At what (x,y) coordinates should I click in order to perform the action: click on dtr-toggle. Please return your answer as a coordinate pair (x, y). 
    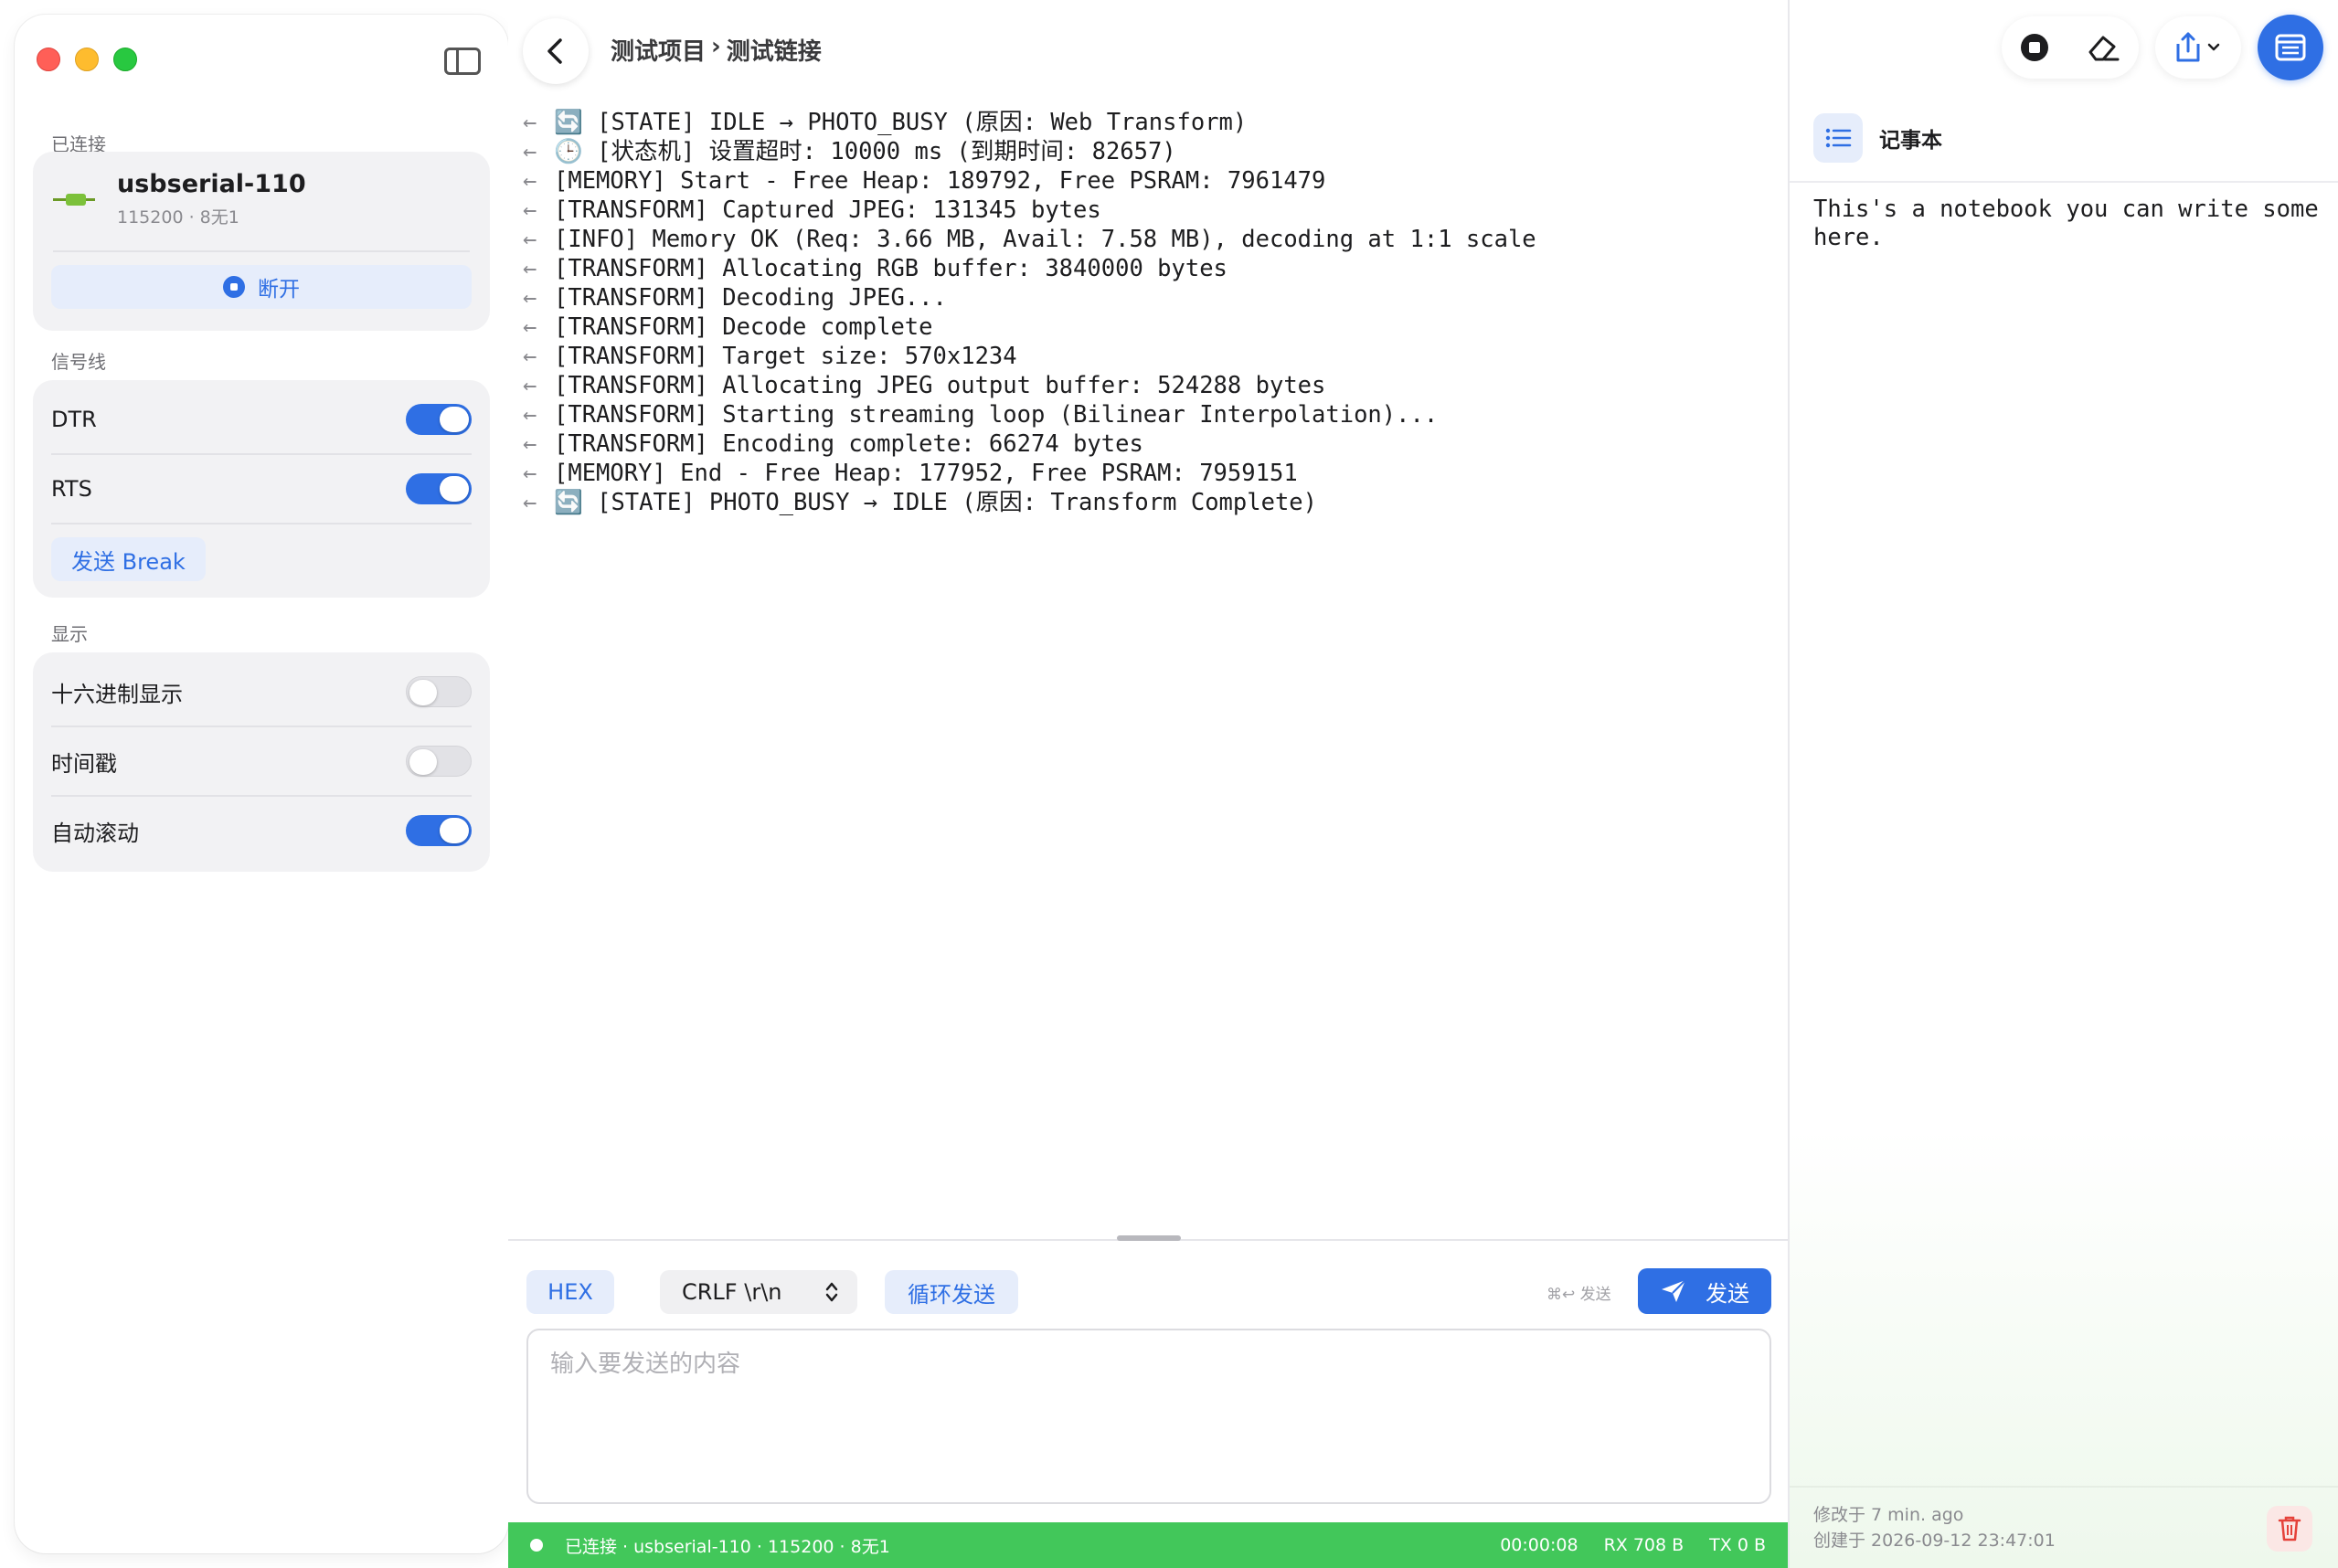
    Looking at the image, I should click on (439, 420).